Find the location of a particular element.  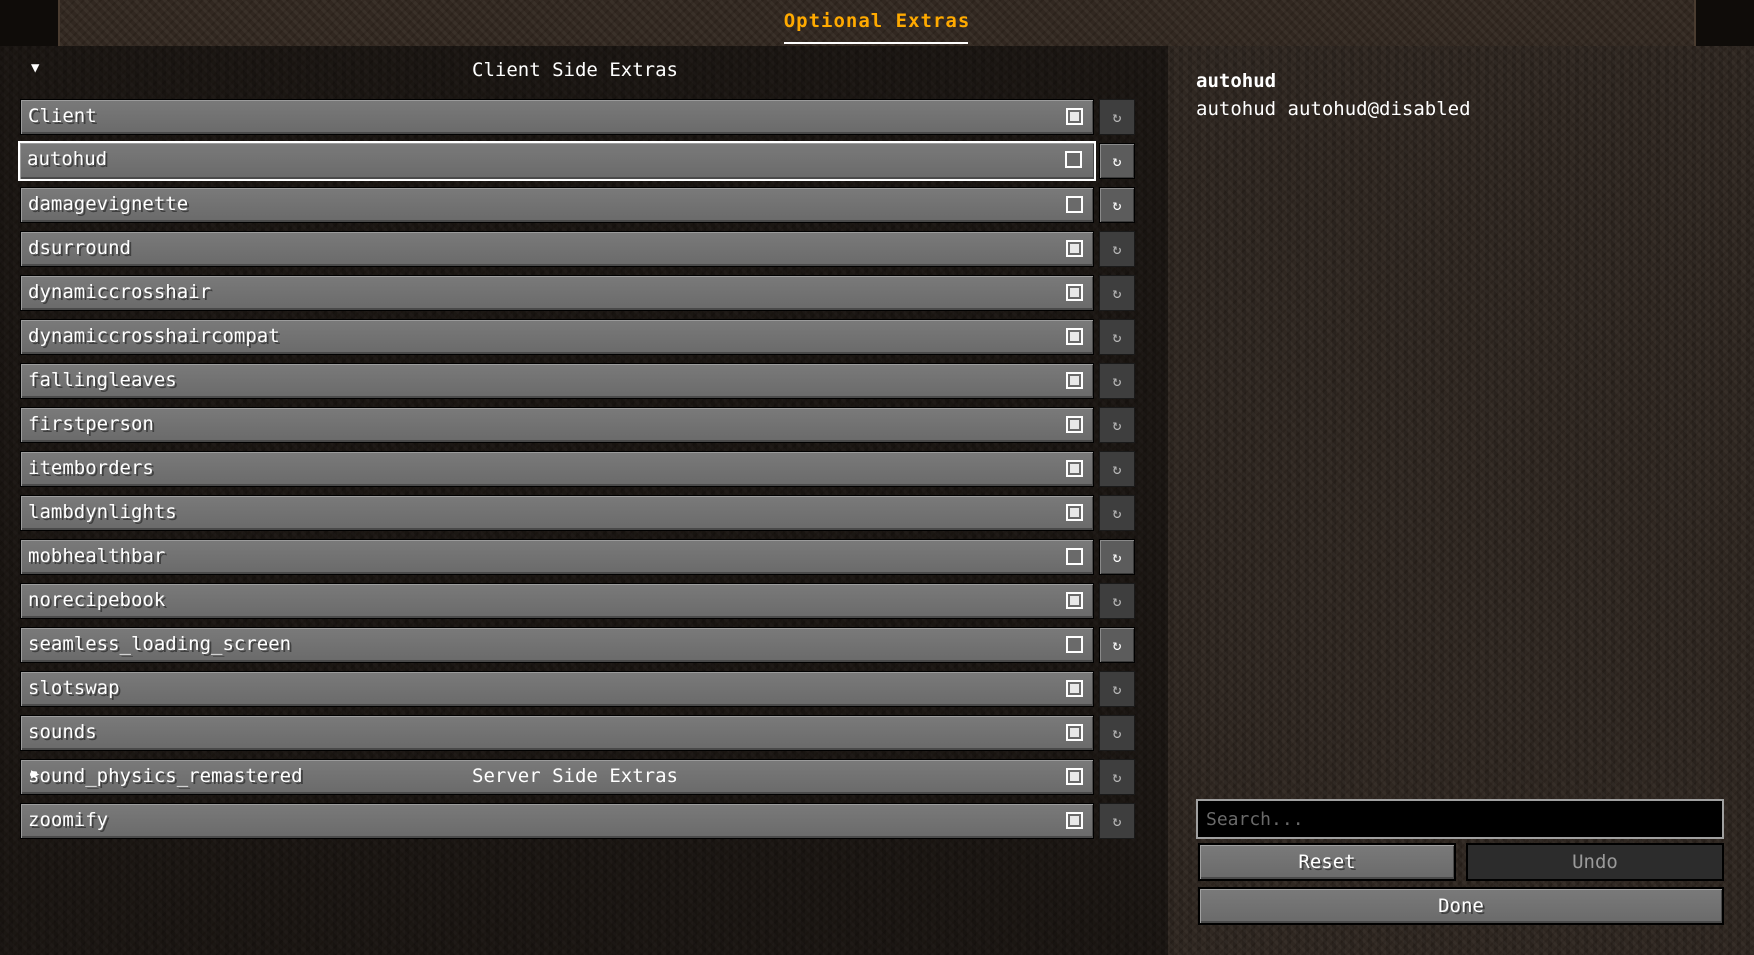

entry-label: seamless_loading_screen is located at coordinates (160, 644).